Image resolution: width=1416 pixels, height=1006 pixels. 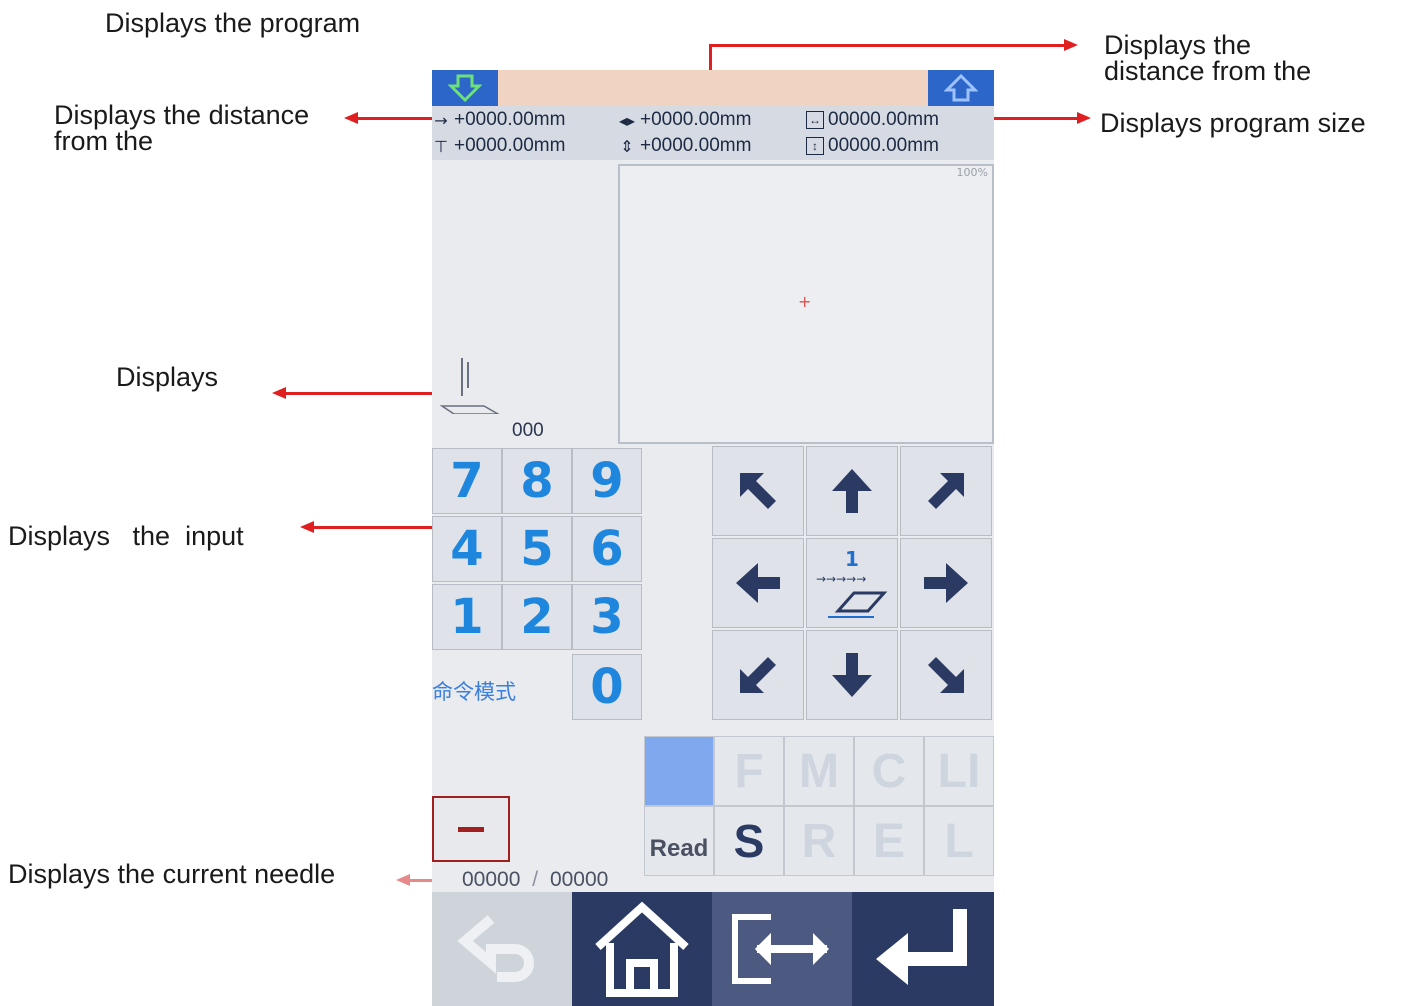 I want to click on e-button: E, so click(x=889, y=841).